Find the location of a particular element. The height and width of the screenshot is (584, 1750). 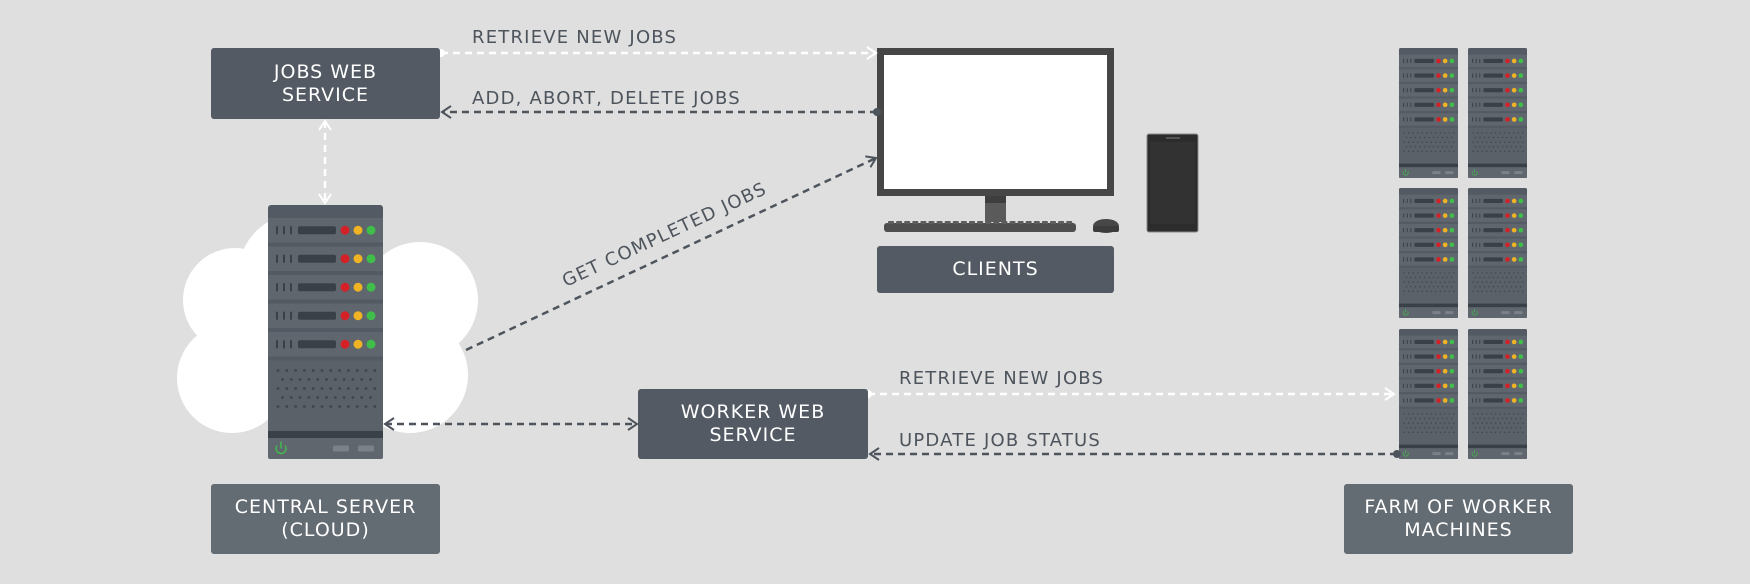

label-get-completed-jobs: GET COMPLETED JOBS is located at coordinates (664, 234).